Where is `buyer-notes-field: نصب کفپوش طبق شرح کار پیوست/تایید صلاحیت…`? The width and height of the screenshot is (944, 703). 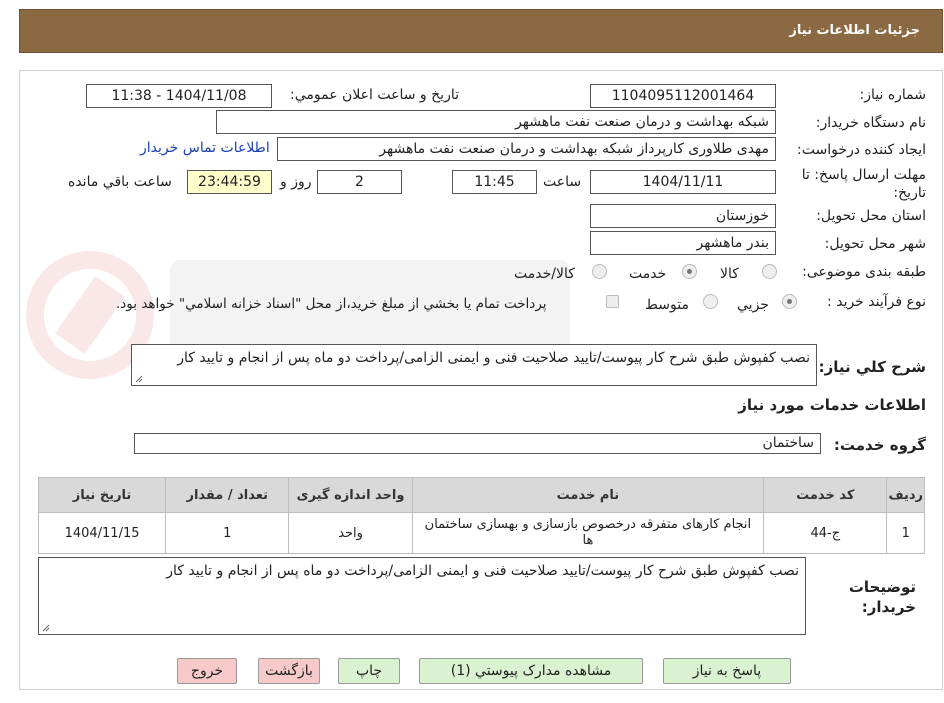
buyer-notes-field: نصب کفپوش طبق شرح کار پیوست/تایید صلاحیت… is located at coordinates (422, 596).